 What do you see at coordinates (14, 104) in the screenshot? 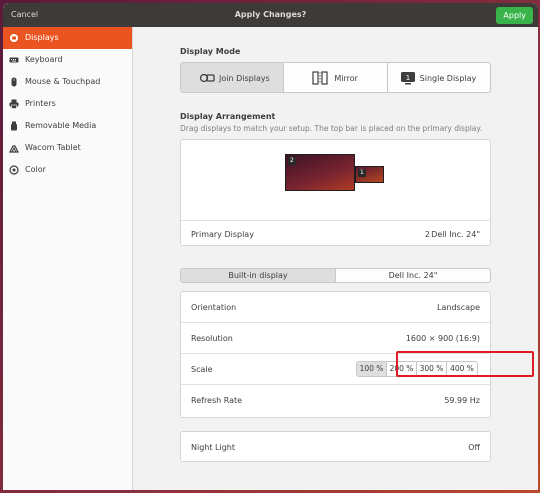
I see `printer-icon` at bounding box center [14, 104].